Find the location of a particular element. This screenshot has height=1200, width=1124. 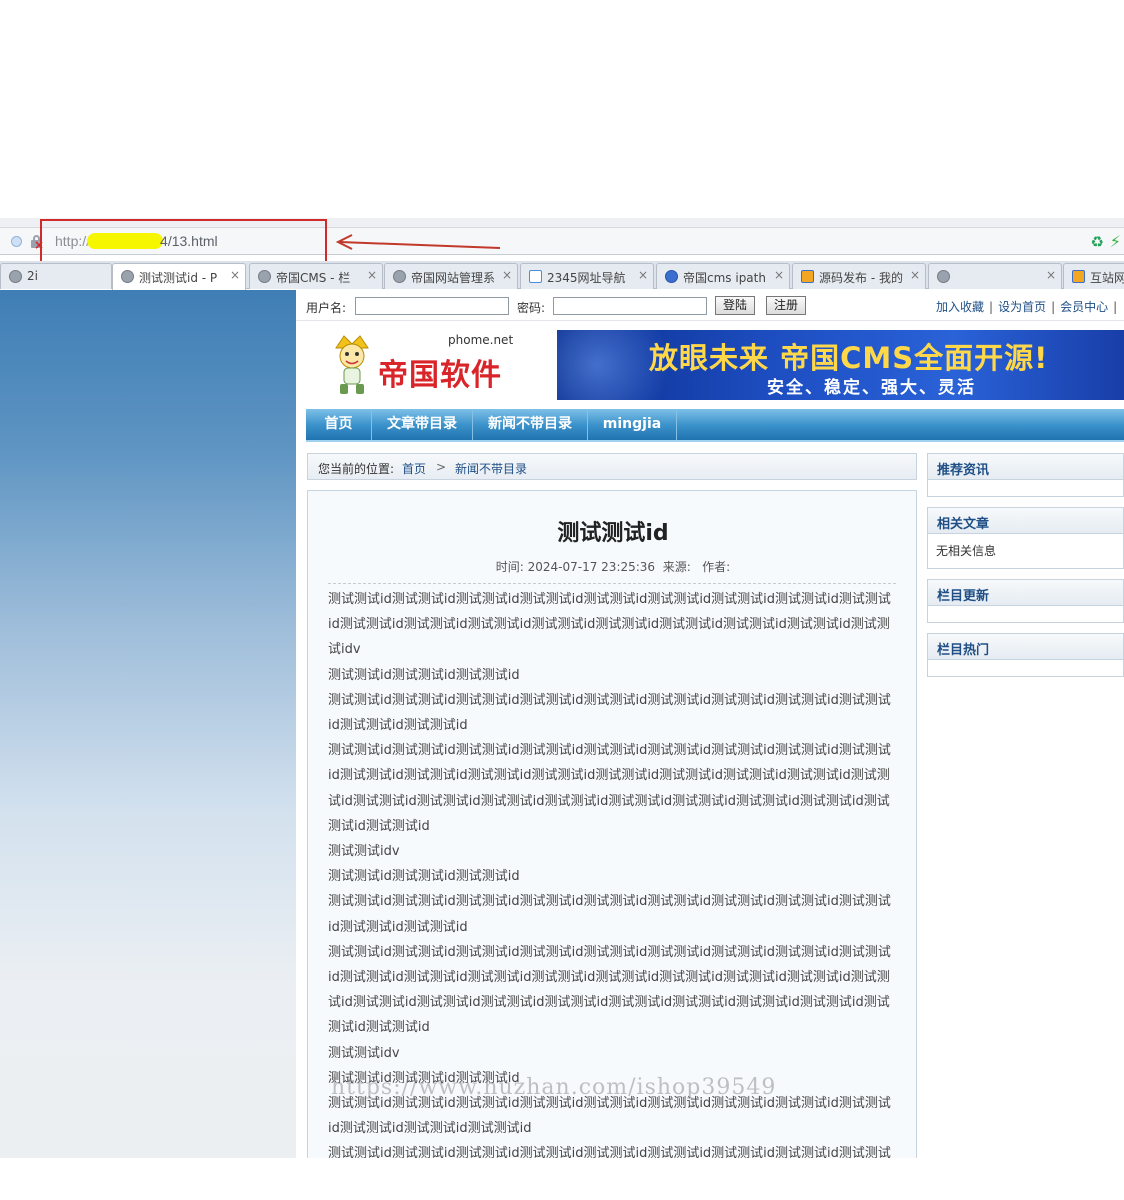

browser-tab-label: 测试测试id - P is located at coordinates (178, 278).